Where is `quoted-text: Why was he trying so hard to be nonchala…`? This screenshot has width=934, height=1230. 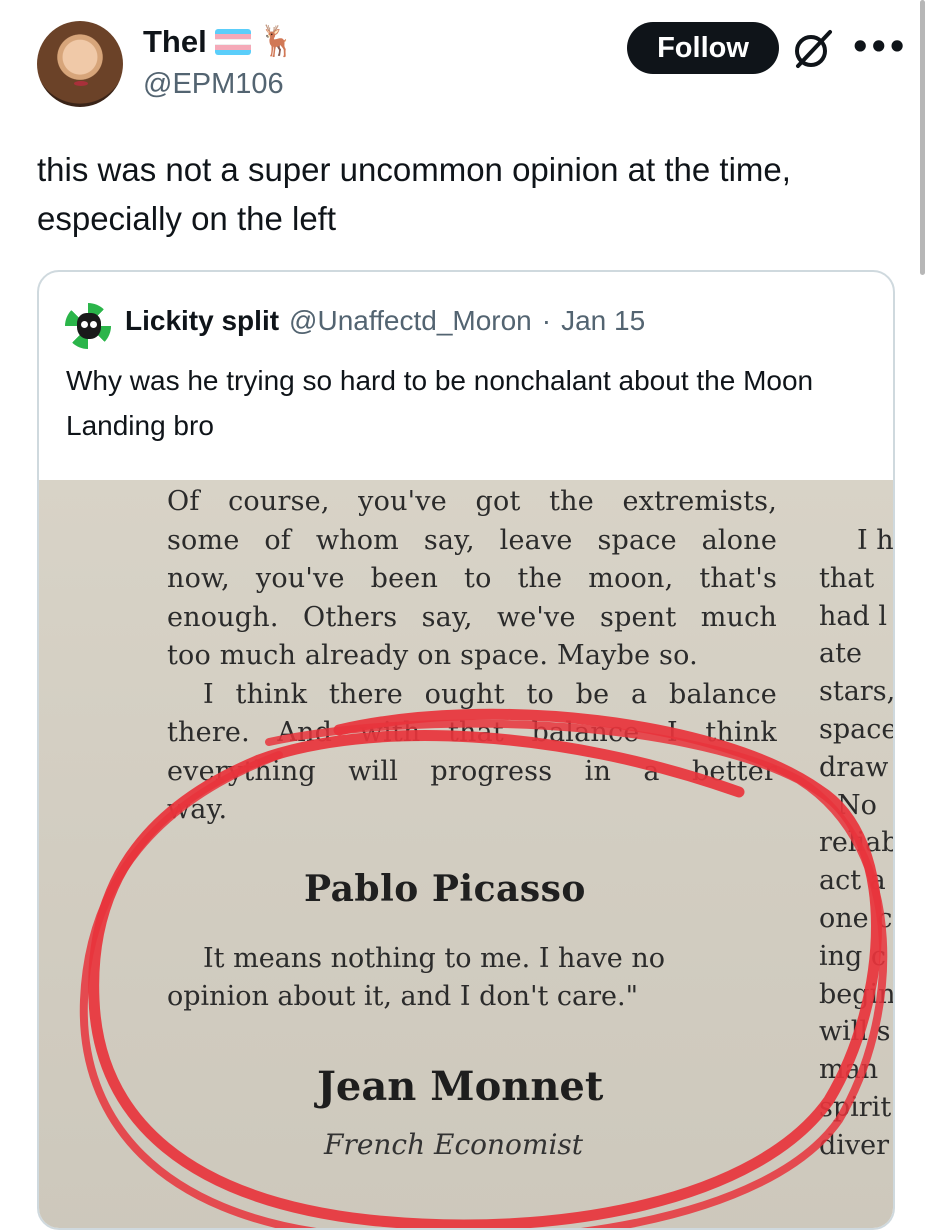
quoted-text: Why was he trying so hard to be nonchala… is located at coordinates (440, 403).